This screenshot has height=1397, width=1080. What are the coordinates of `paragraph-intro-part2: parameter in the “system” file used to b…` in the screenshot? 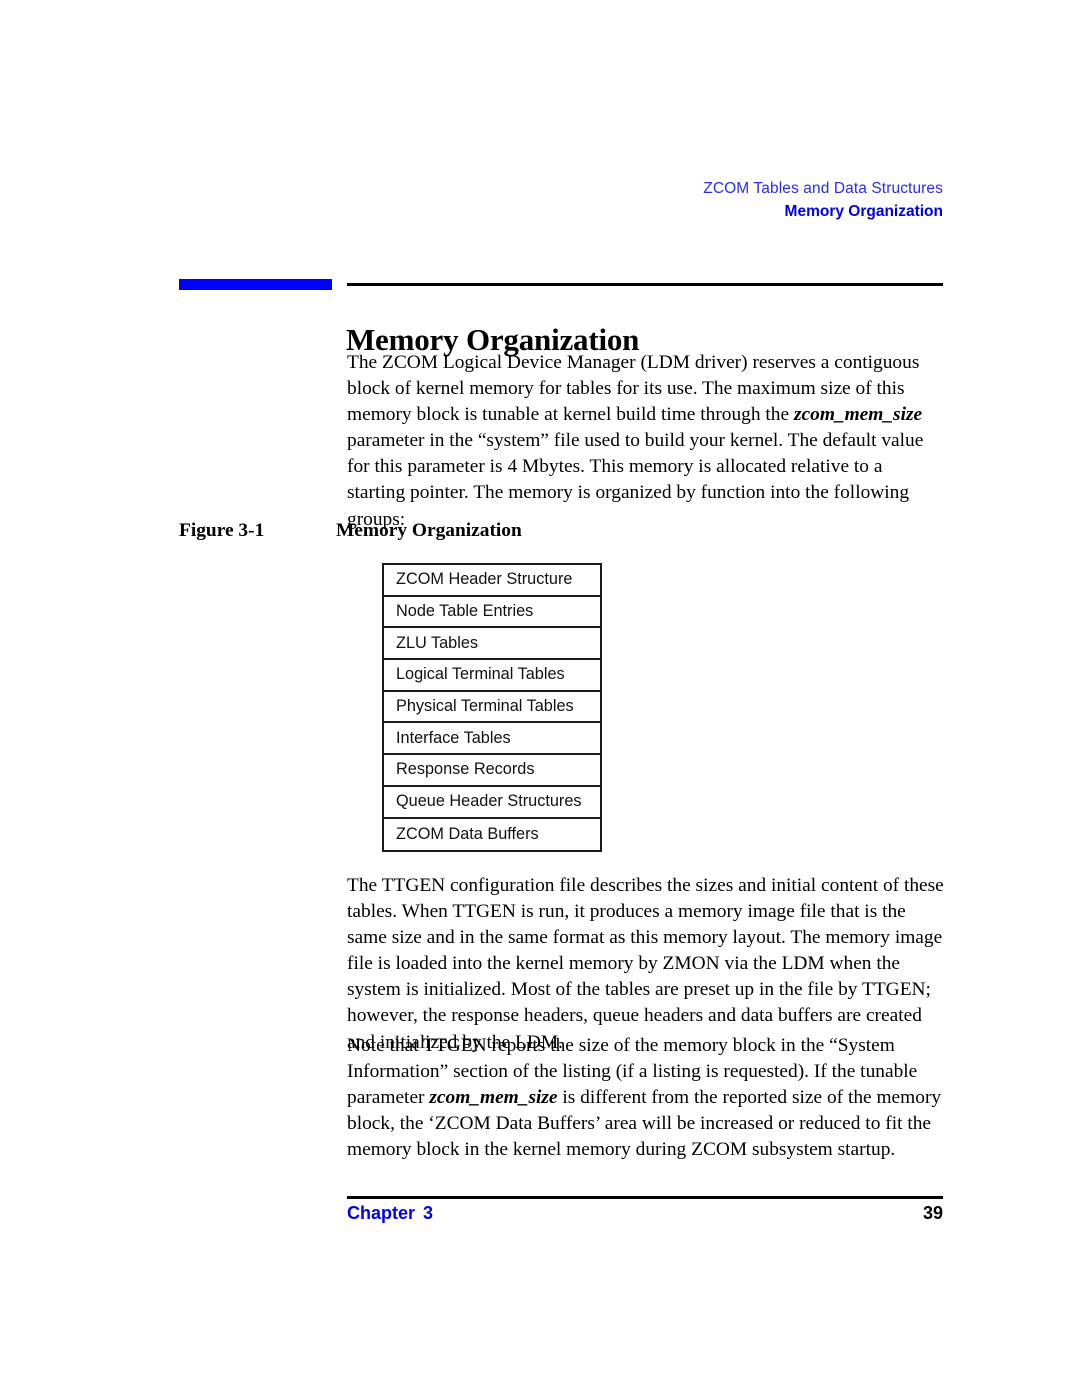 It's located at (635, 480).